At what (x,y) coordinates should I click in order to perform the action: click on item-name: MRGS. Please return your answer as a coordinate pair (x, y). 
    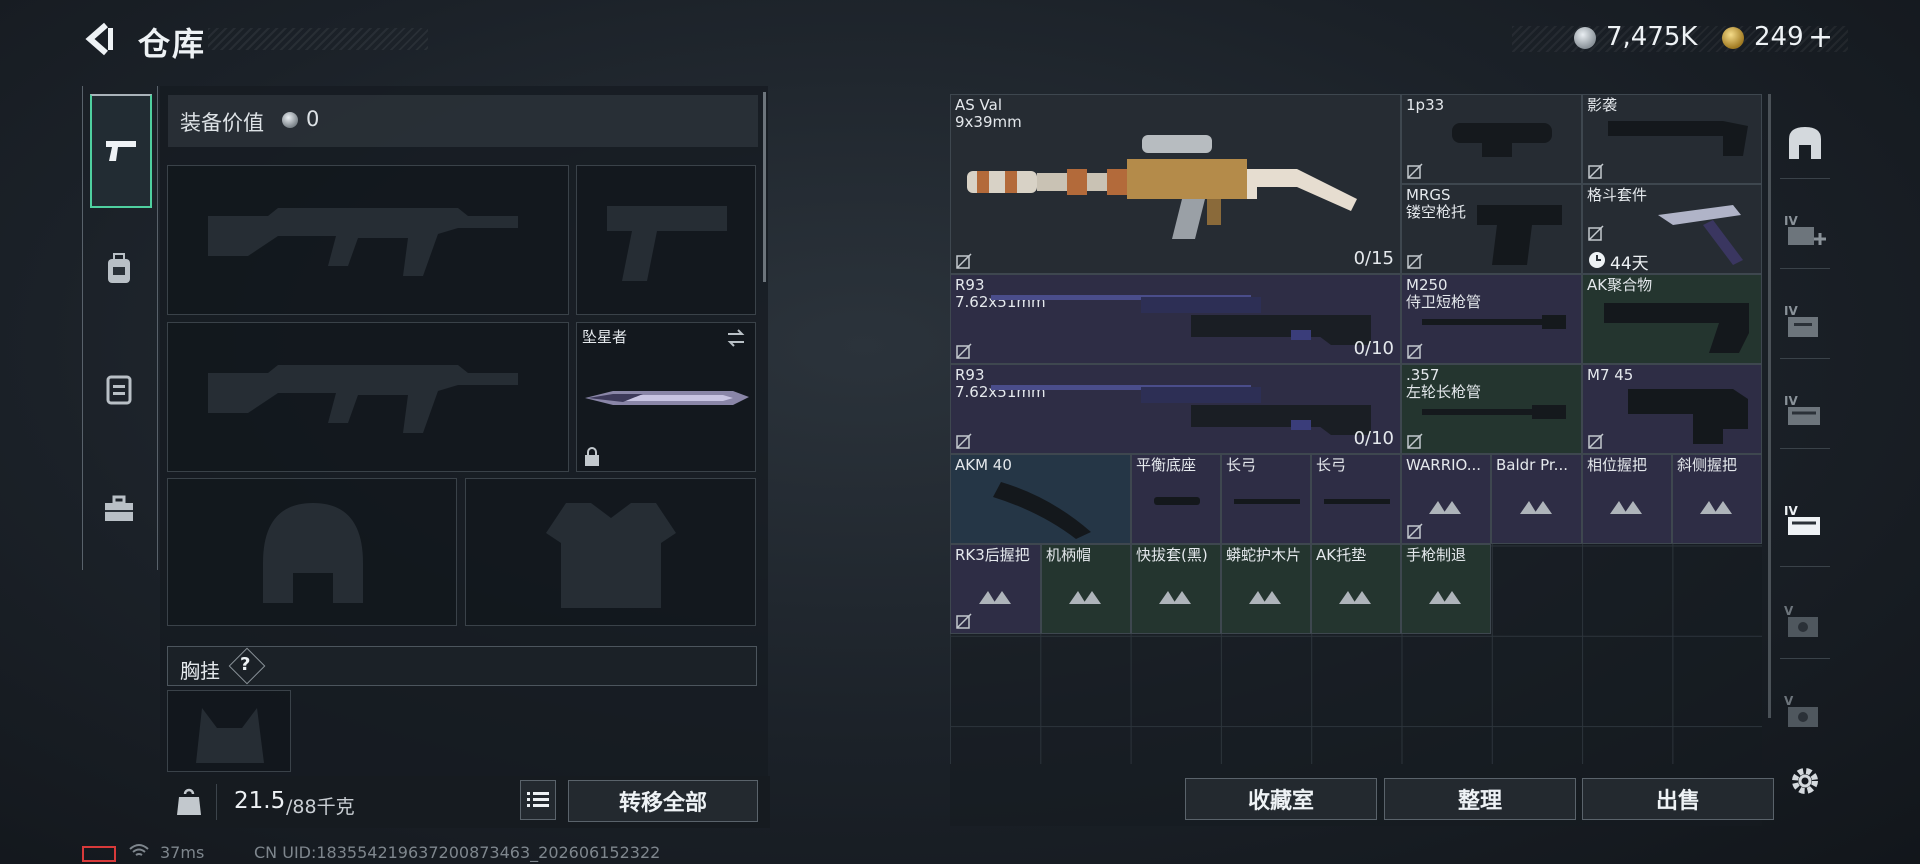
    Looking at the image, I should click on (1428, 195).